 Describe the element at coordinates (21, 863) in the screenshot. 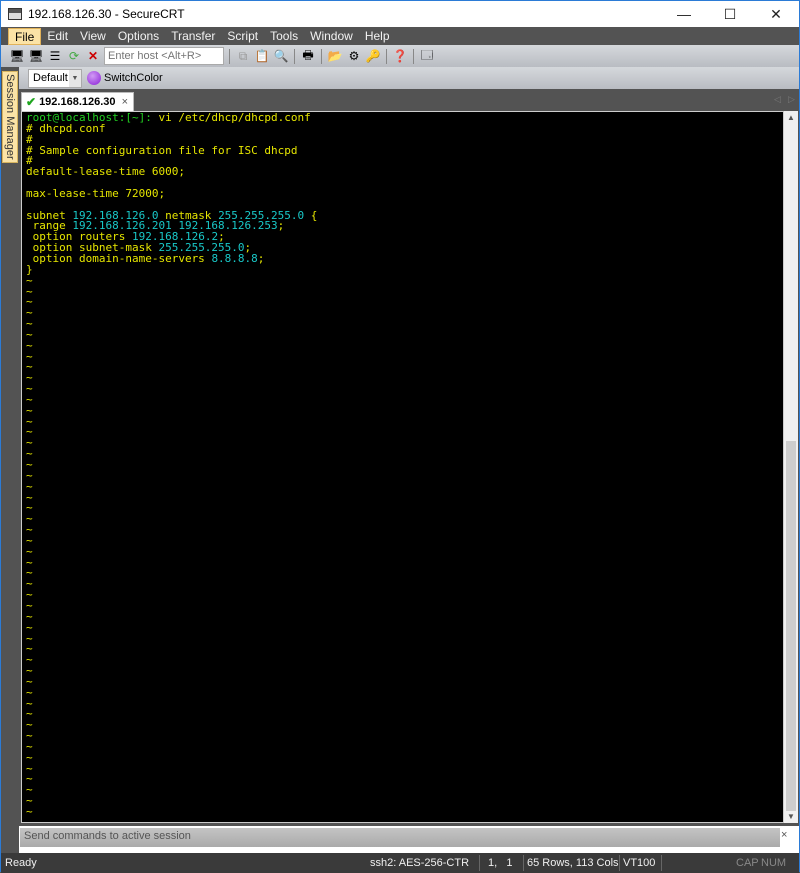

I see `status-ready: Ready` at that location.